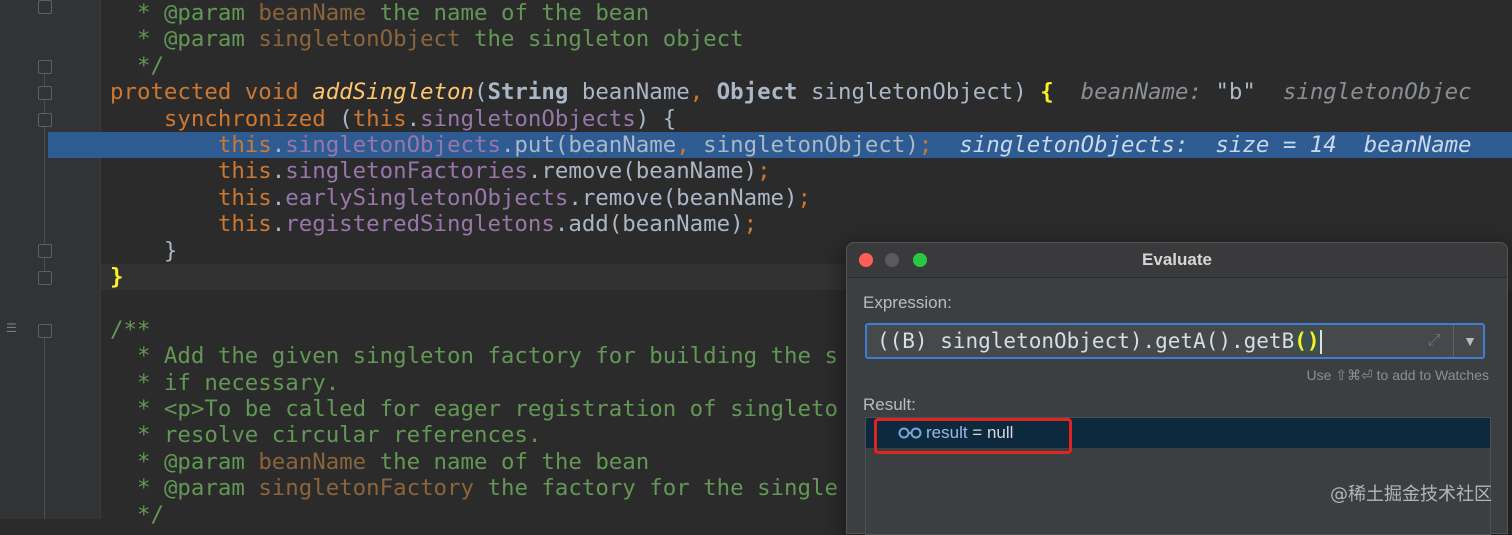 This screenshot has height=535, width=1512. What do you see at coordinates (116, 277) in the screenshot?
I see `code-line-text: }` at bounding box center [116, 277].